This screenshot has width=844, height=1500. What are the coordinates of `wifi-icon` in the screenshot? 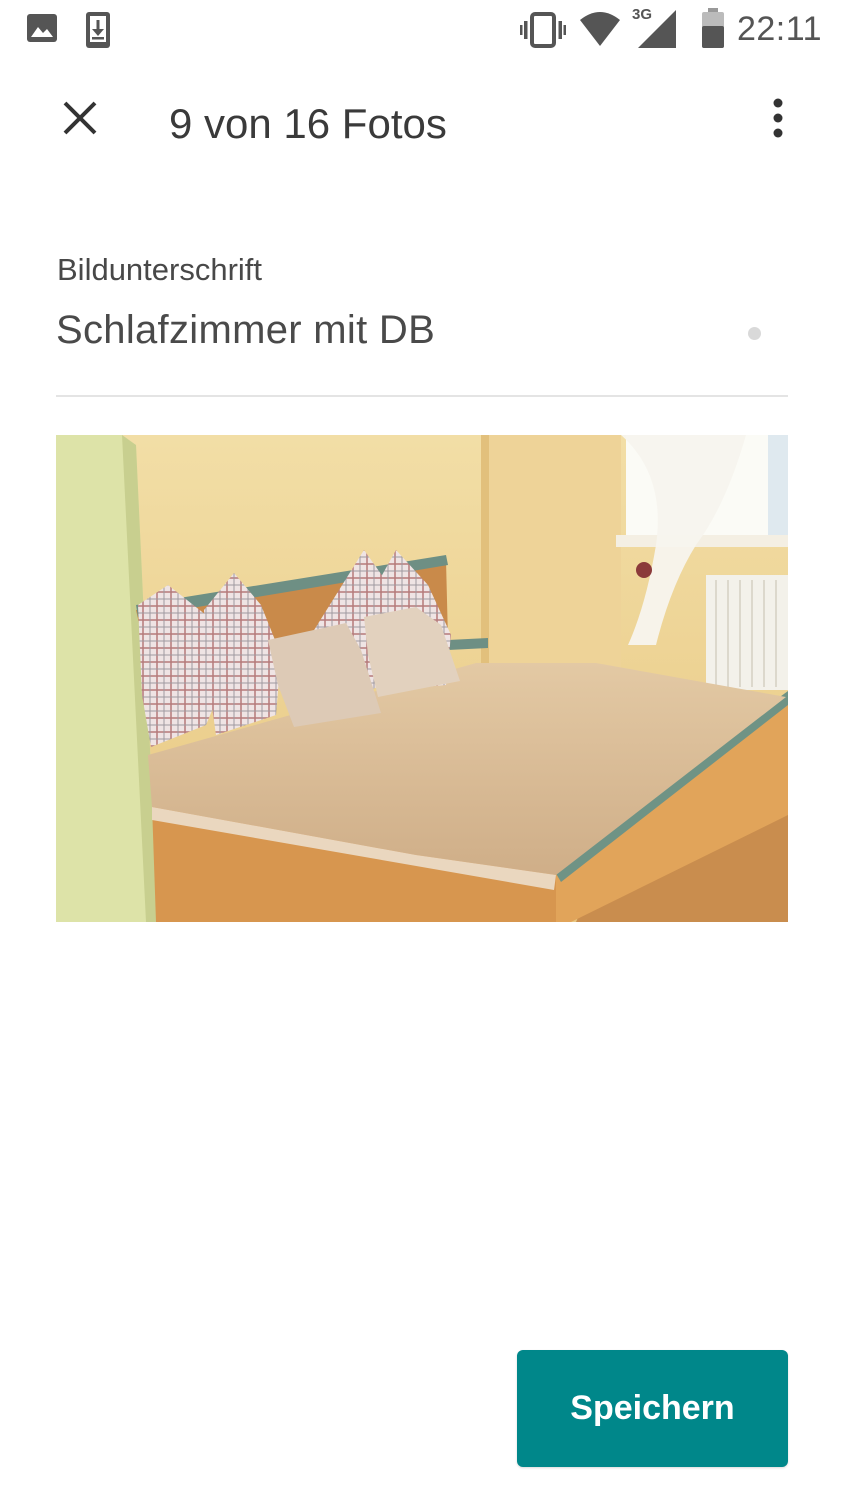 It's located at (600, 30).